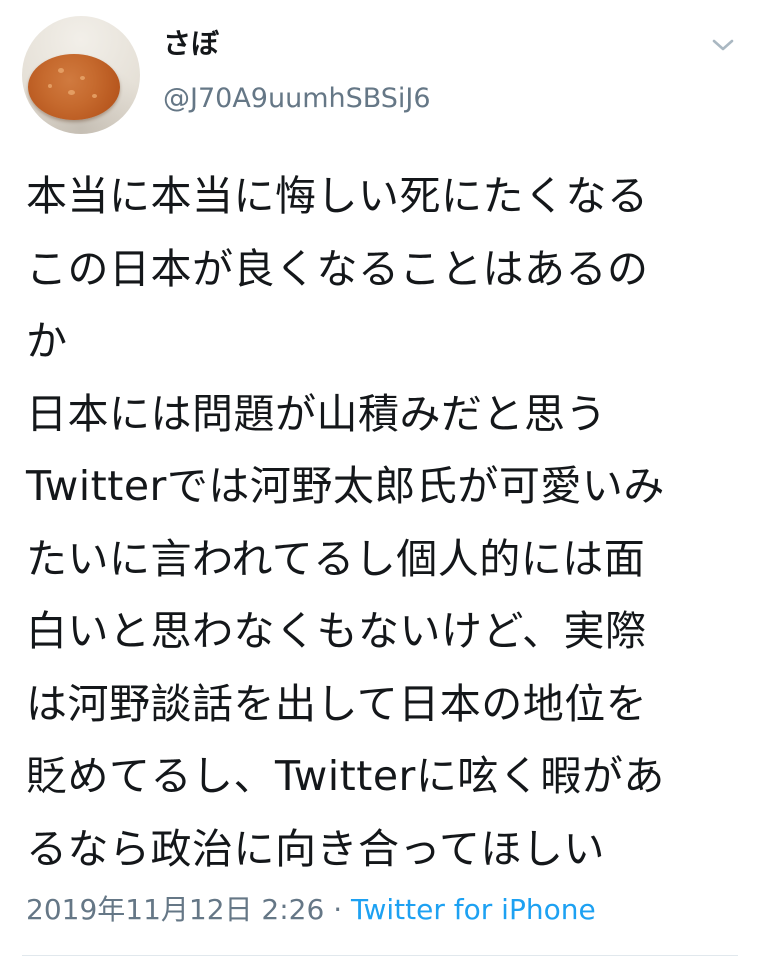  Describe the element at coordinates (380, 955) in the screenshot. I see `divider` at that location.